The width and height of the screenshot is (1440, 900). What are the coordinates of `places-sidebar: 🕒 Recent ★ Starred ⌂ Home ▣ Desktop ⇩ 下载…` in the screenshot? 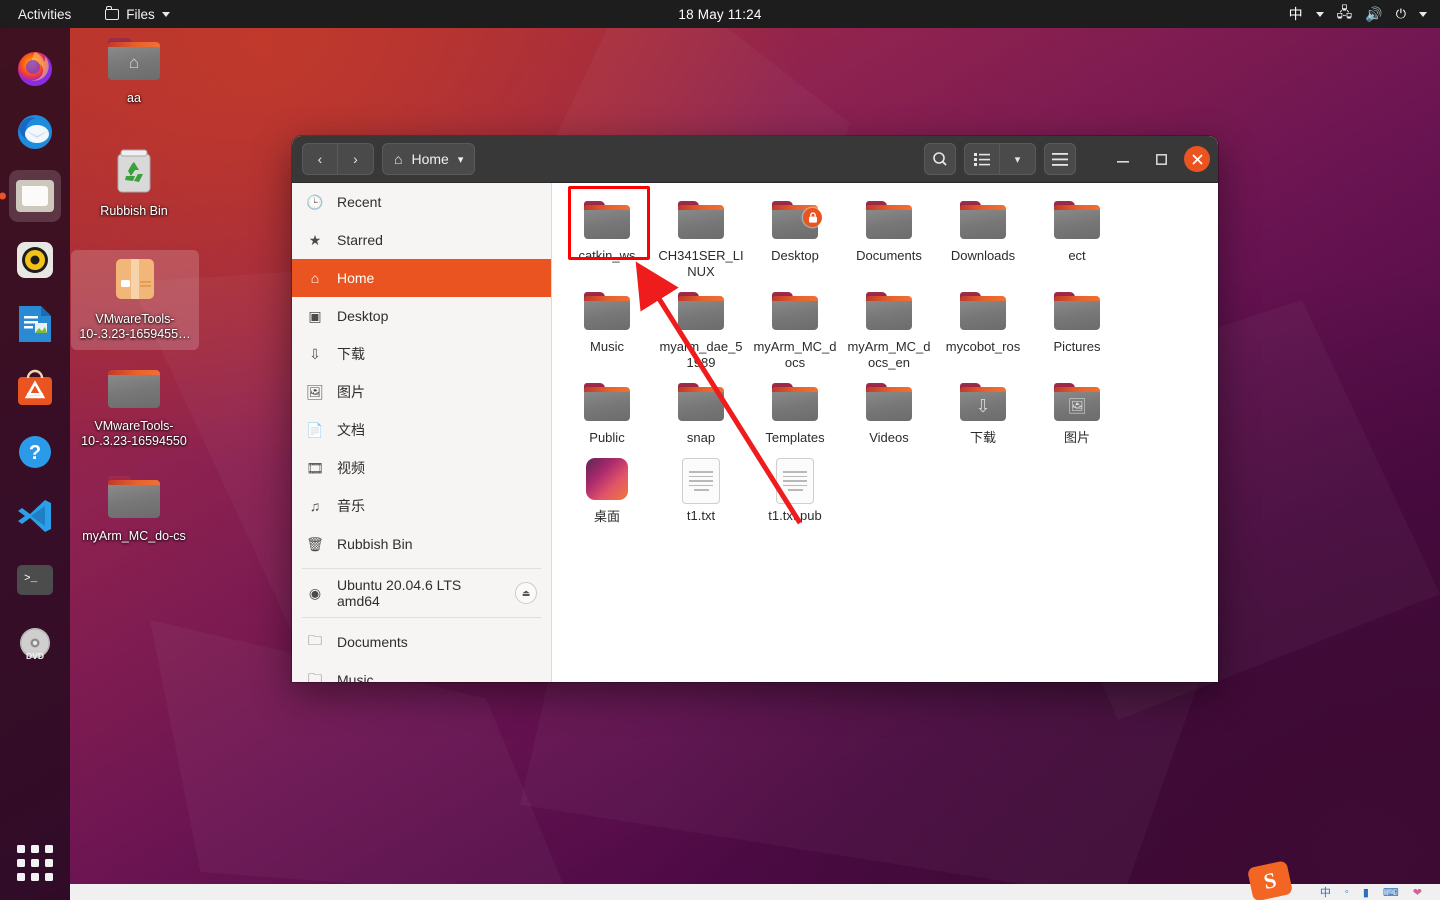 It's located at (422, 432).